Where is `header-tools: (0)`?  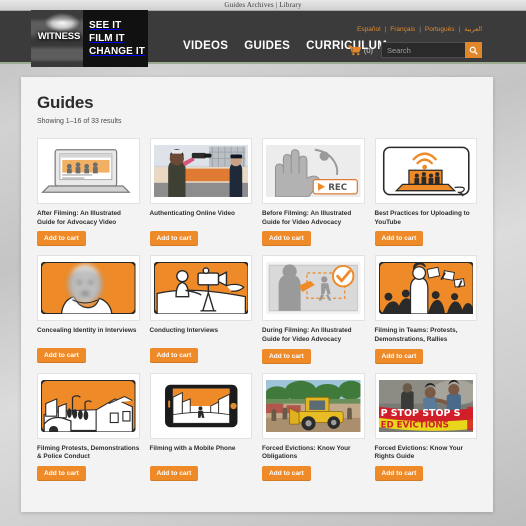
header-tools: (0) is located at coordinates (414, 50).